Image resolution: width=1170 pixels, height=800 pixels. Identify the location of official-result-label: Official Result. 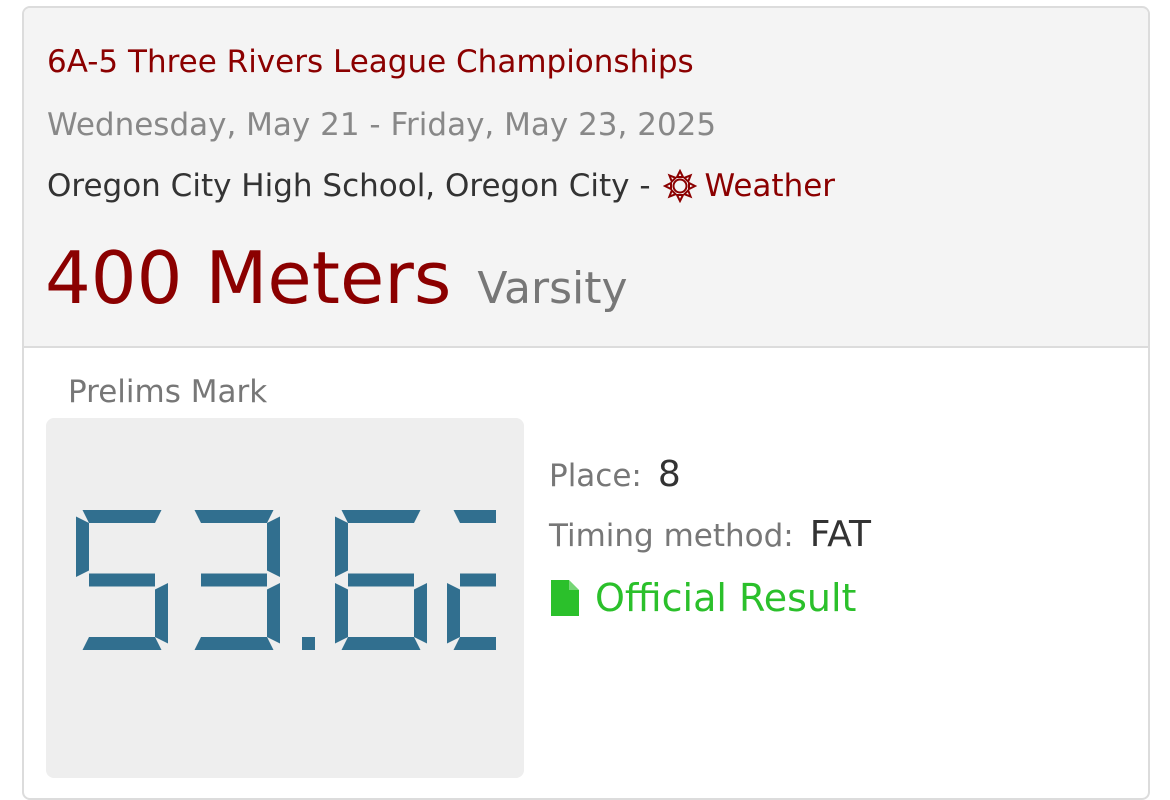
(726, 598).